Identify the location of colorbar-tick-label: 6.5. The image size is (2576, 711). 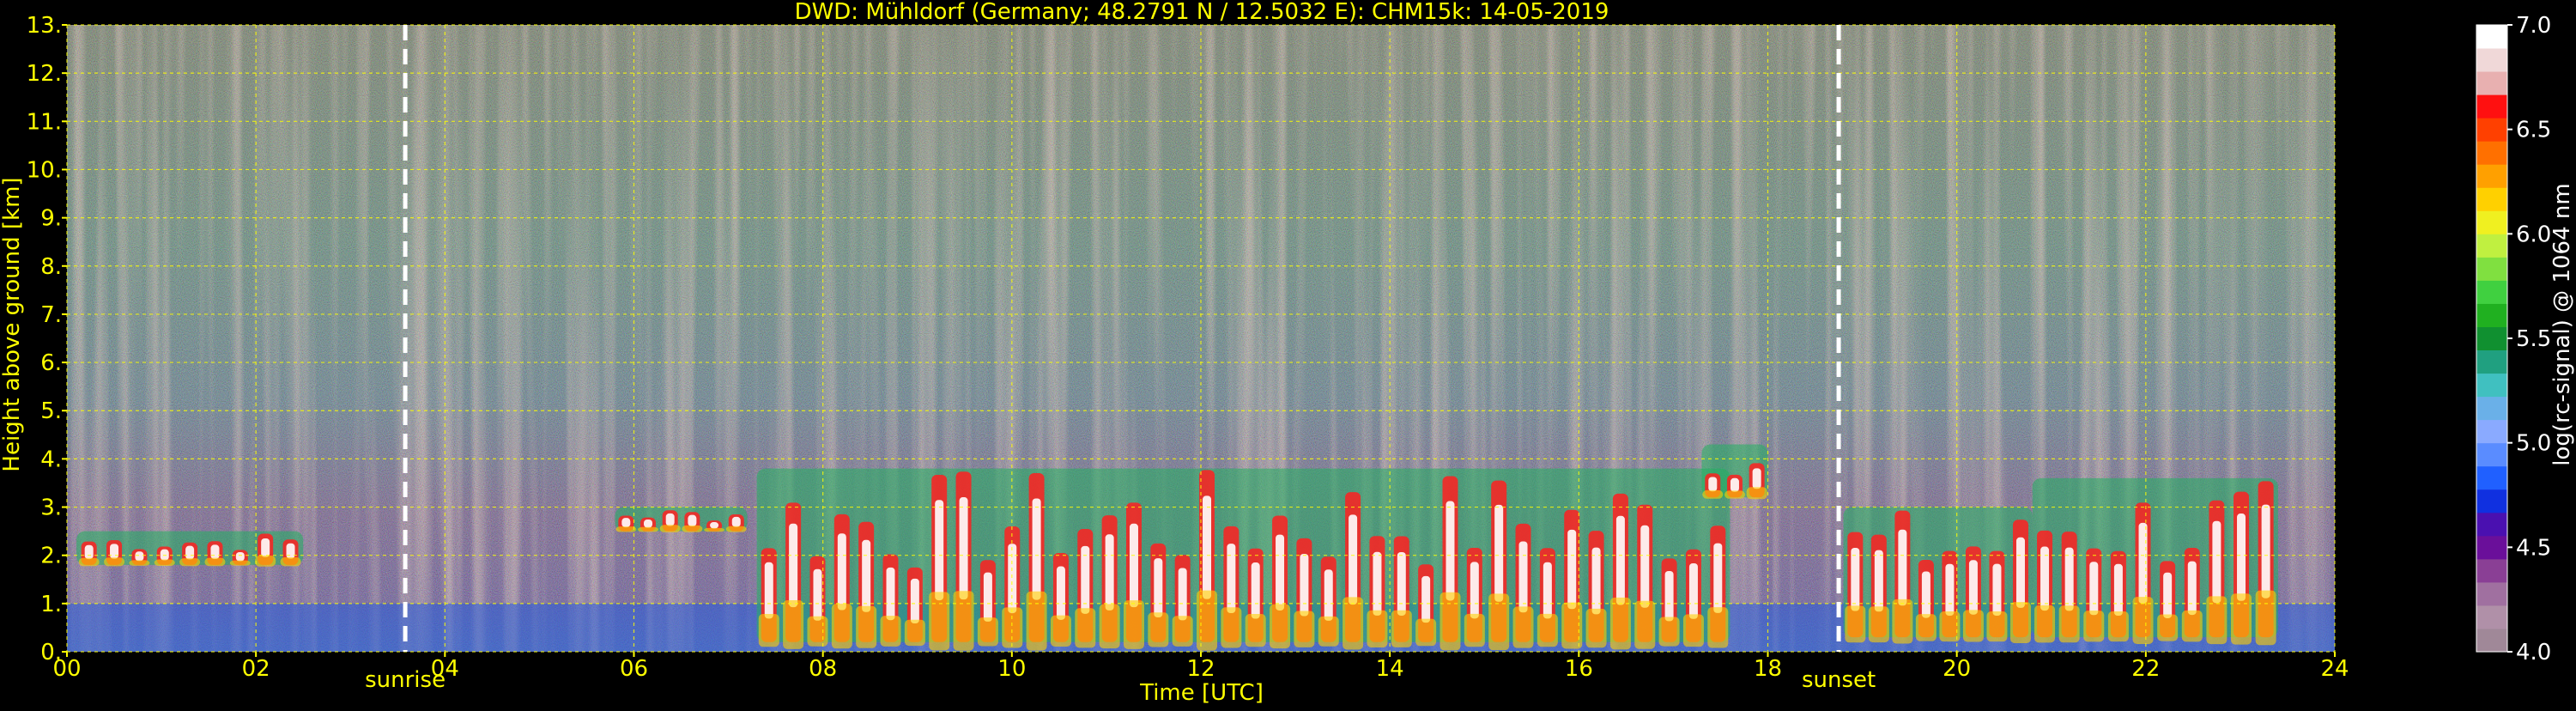
(2533, 130).